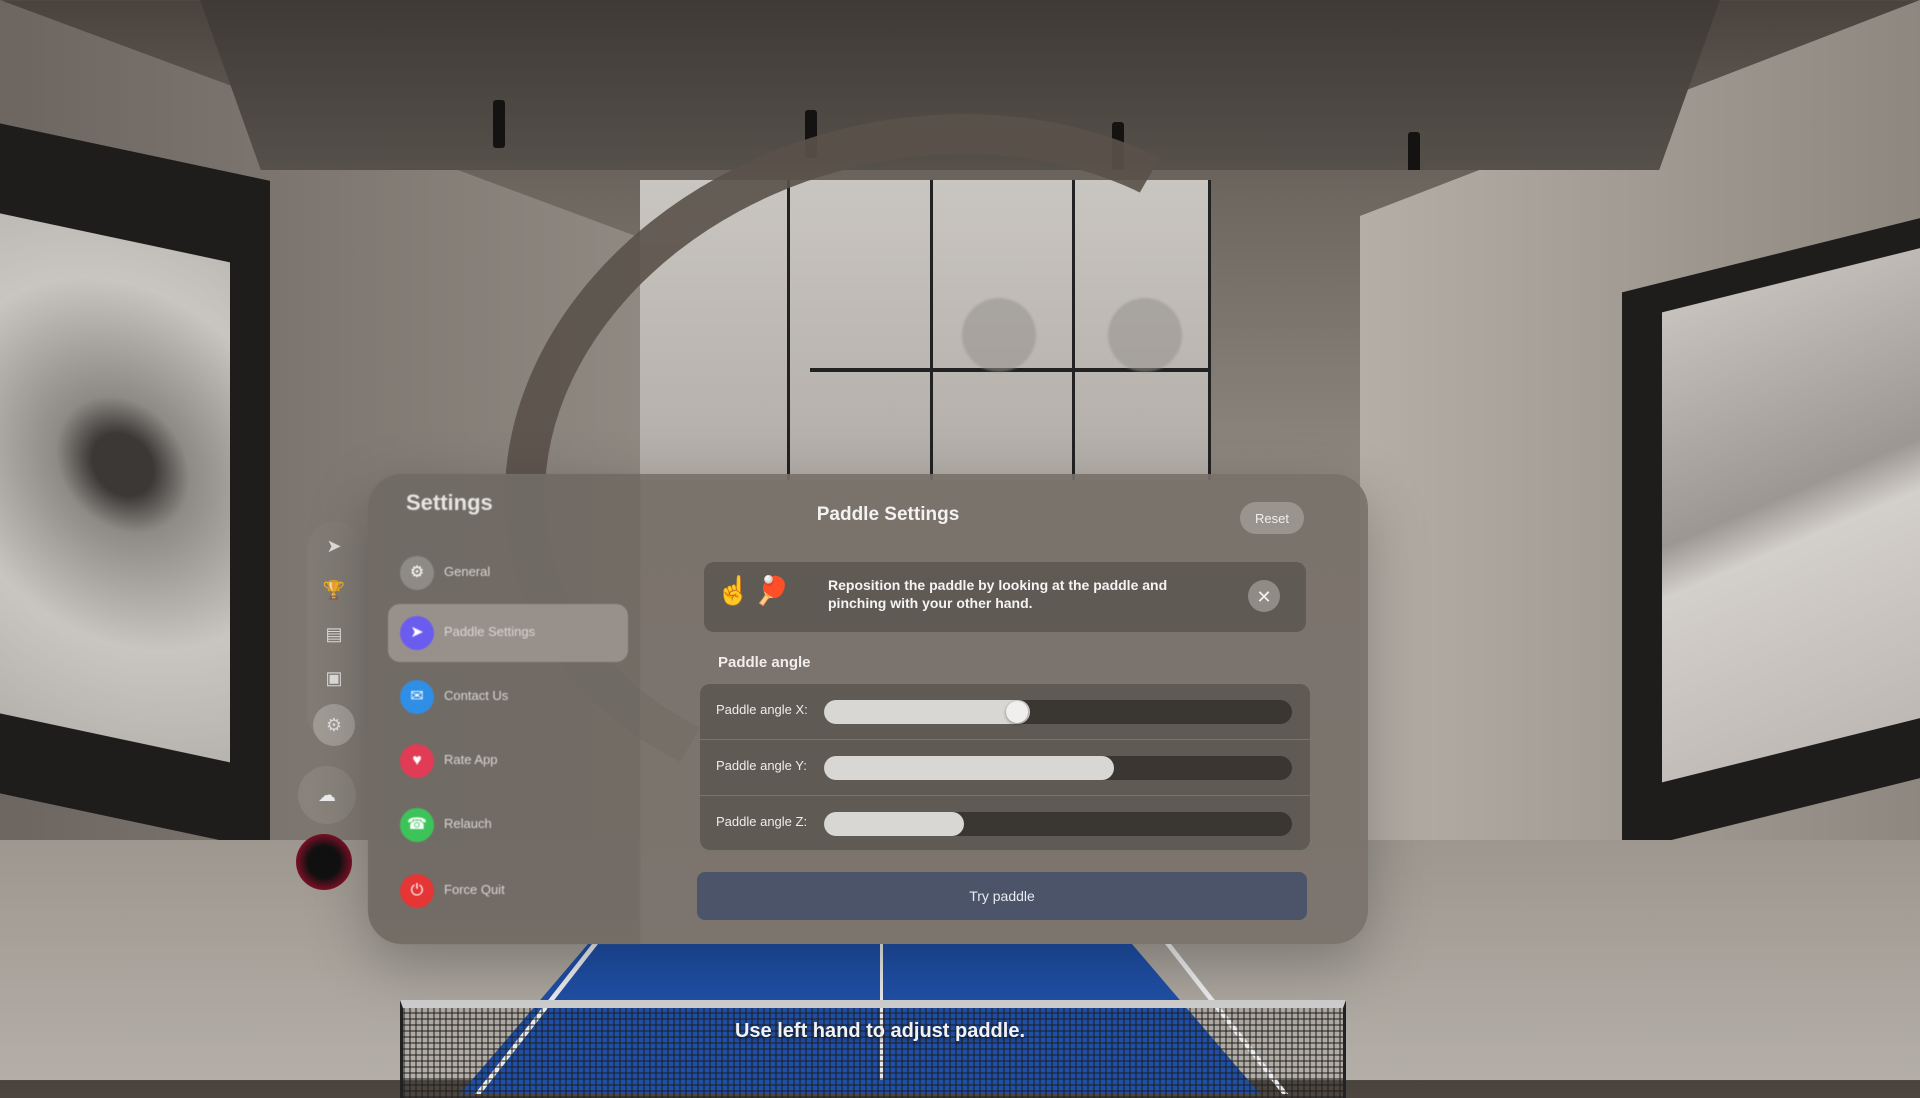 The height and width of the screenshot is (1098, 1920). What do you see at coordinates (762, 709) in the screenshot?
I see `slider-label: Paddle angle X:` at bounding box center [762, 709].